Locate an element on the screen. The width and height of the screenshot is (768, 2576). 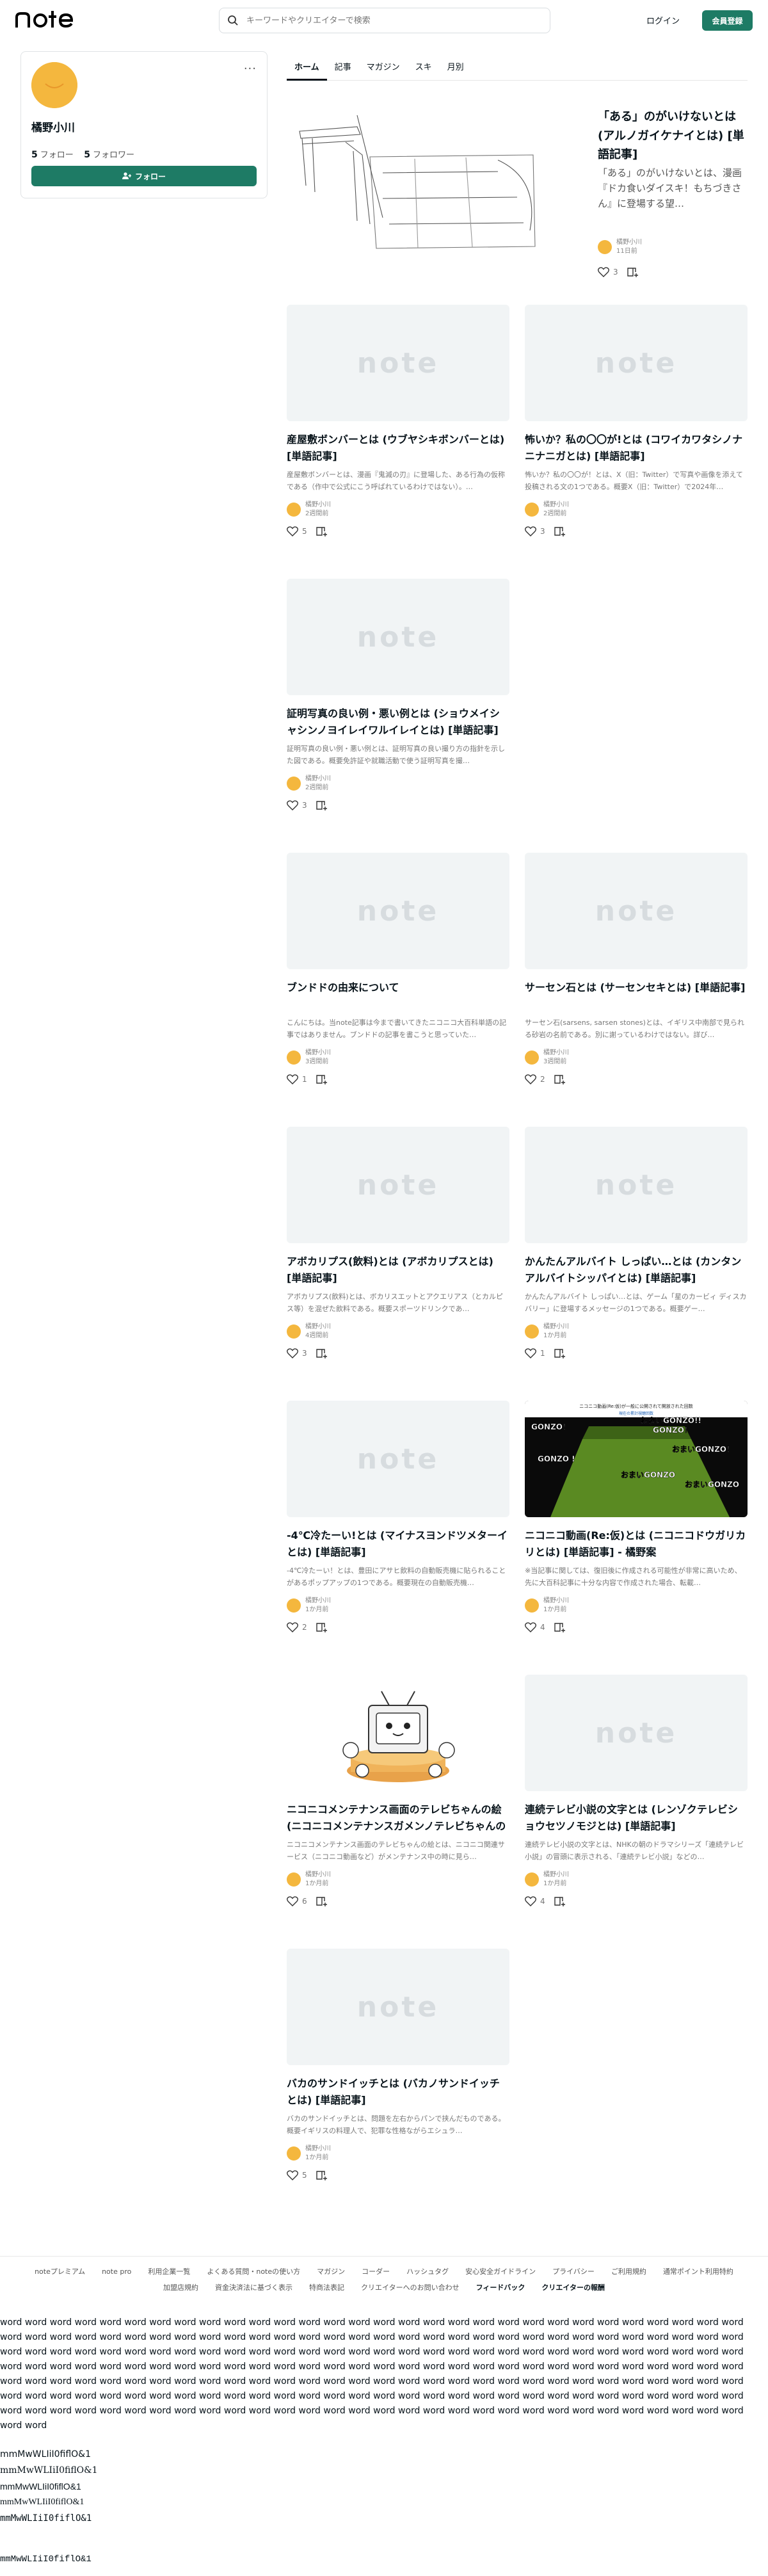
search-box is located at coordinates (384, 20).